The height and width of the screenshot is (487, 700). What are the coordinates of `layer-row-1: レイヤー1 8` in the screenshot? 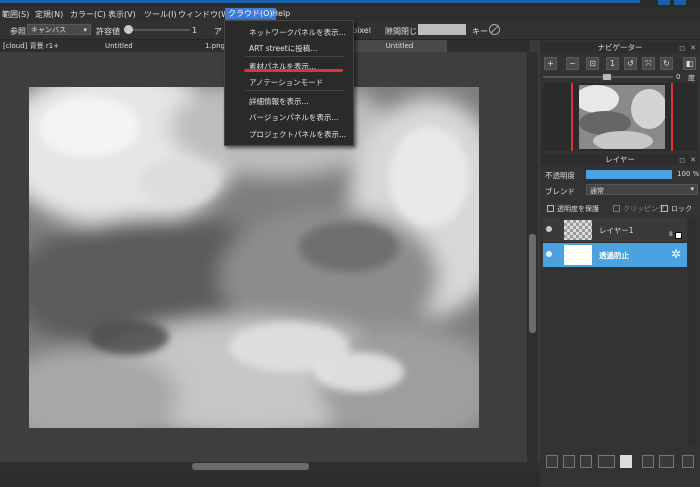 It's located at (615, 230).